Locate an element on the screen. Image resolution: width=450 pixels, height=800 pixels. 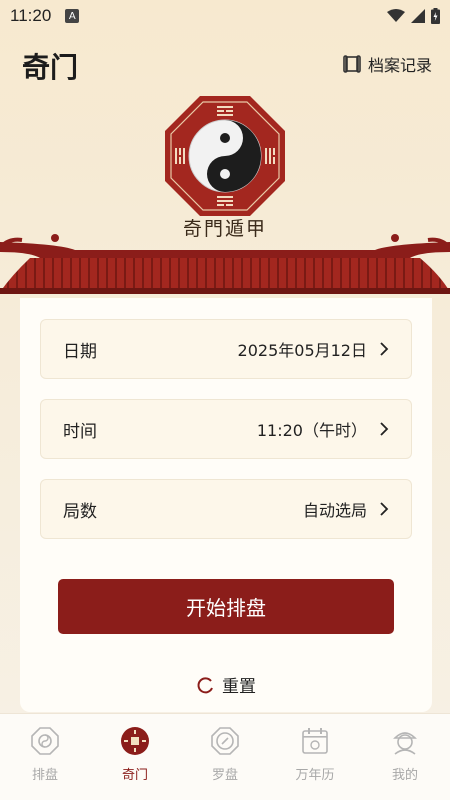
taiji-bagua-logo is located at coordinates (225, 156).